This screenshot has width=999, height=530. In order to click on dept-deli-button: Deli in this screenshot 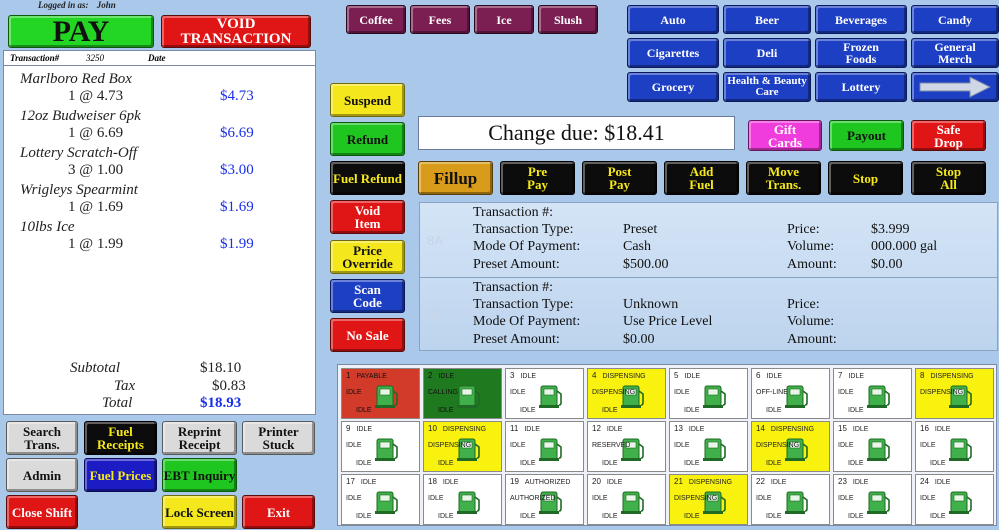, I will do `click(767, 53)`.